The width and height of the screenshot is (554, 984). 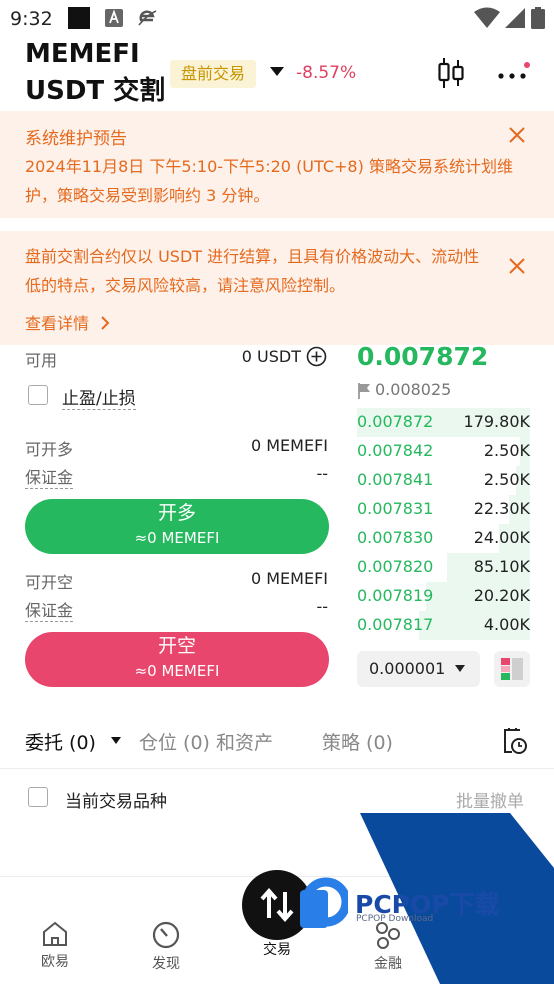 I want to click on orderbook-row: 0.007831 22.30K, so click(x=443, y=509).